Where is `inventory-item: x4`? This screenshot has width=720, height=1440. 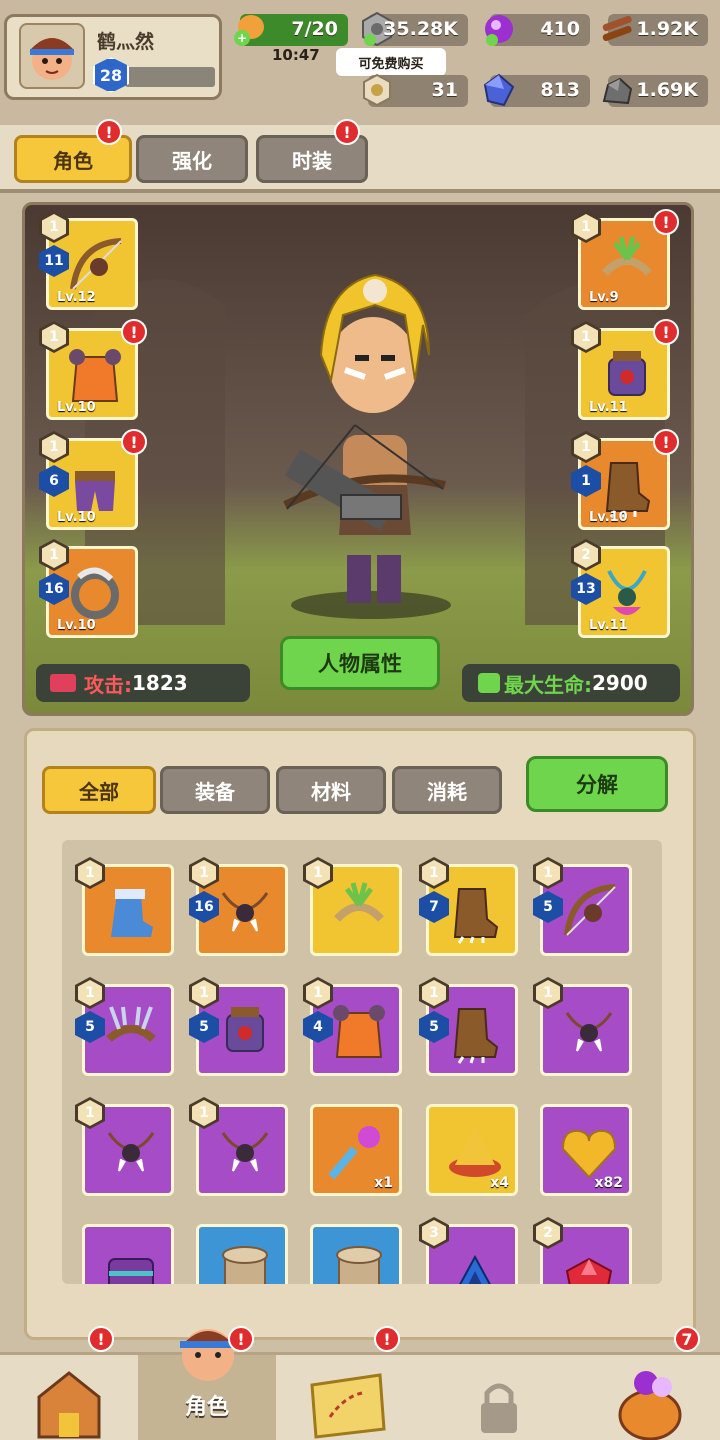
inventory-item: x4 is located at coordinates (472, 1150).